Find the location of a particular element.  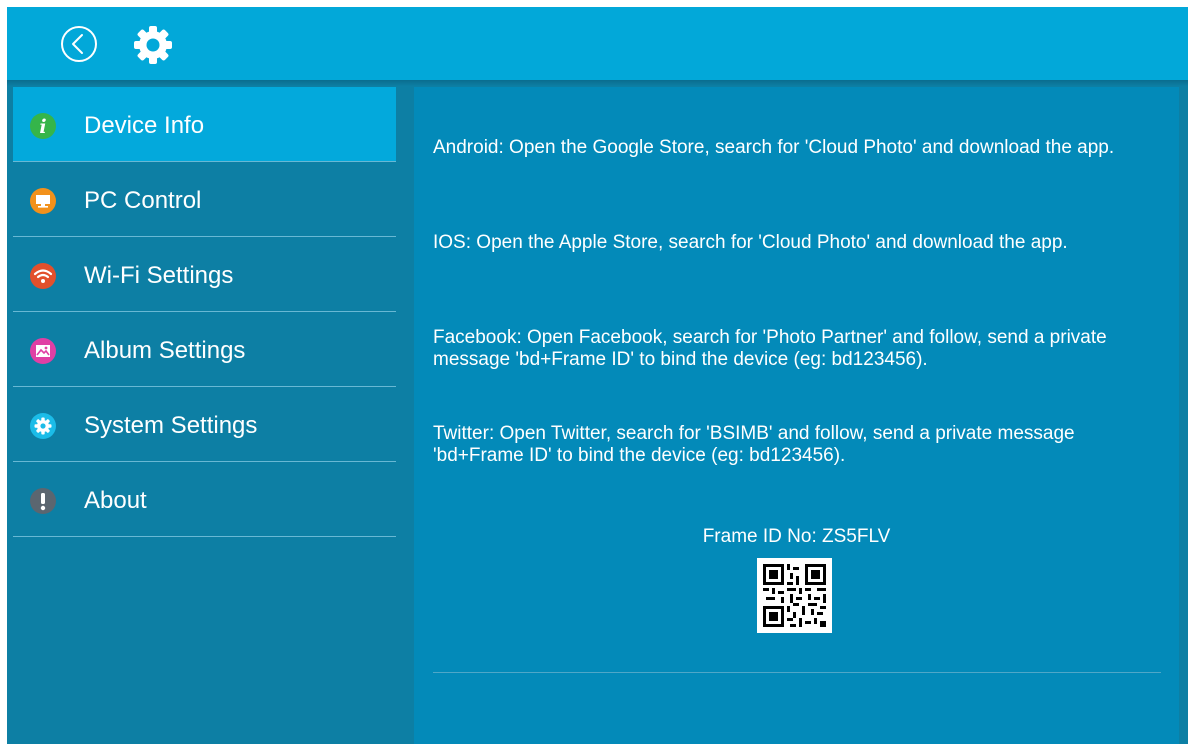

settings-button is located at coordinates (153, 45).